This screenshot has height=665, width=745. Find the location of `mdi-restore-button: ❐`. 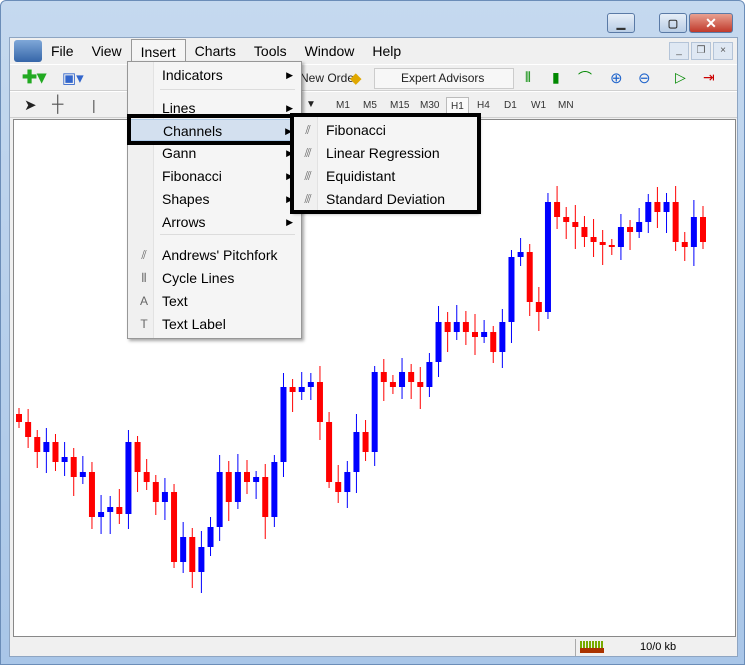

mdi-restore-button: ❐ is located at coordinates (701, 51).